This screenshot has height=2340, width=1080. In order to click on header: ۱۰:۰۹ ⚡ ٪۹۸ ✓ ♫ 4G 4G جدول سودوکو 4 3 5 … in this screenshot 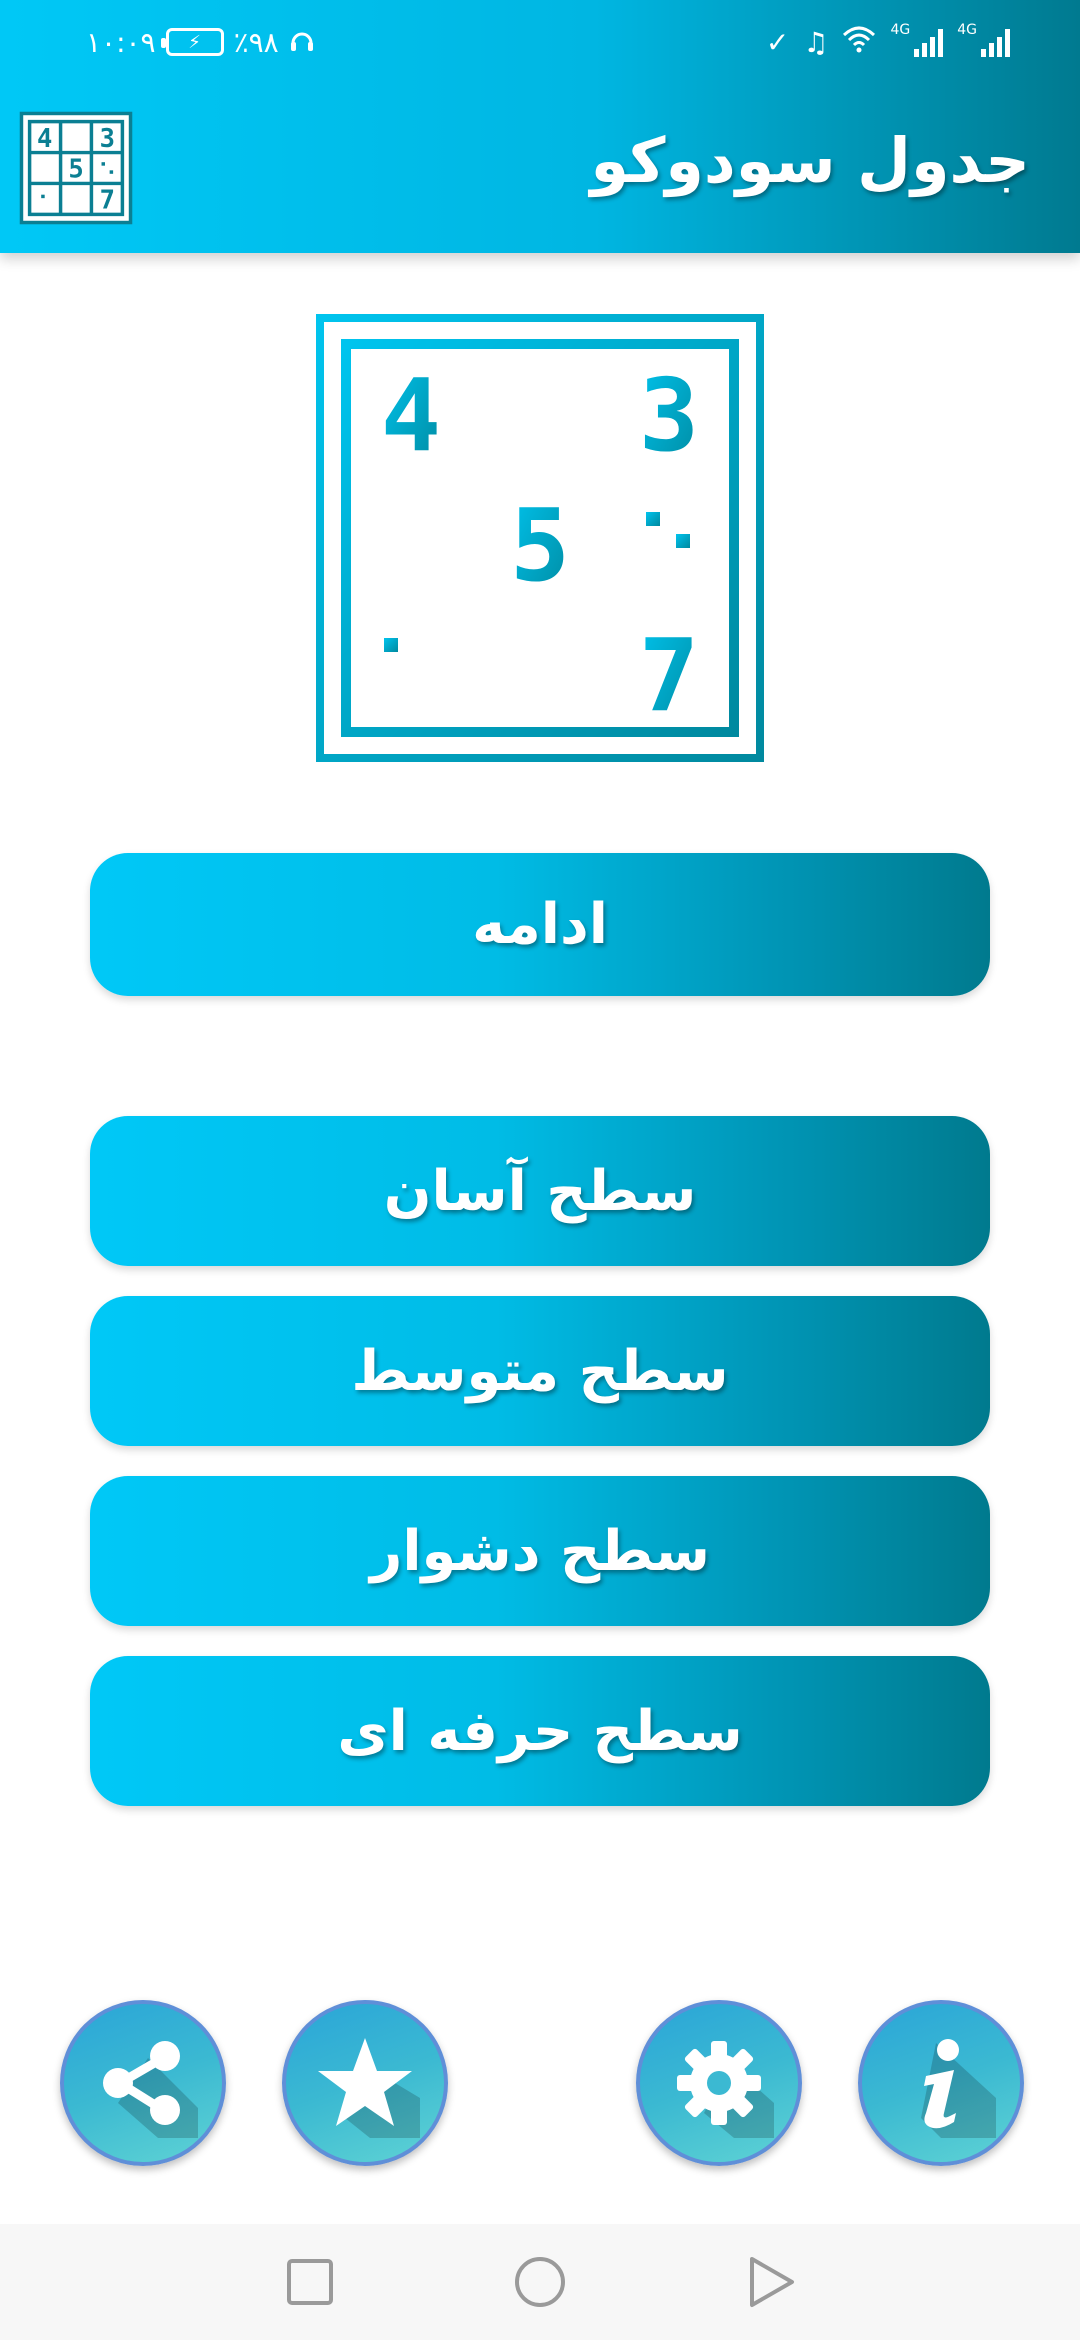, I will do `click(540, 126)`.